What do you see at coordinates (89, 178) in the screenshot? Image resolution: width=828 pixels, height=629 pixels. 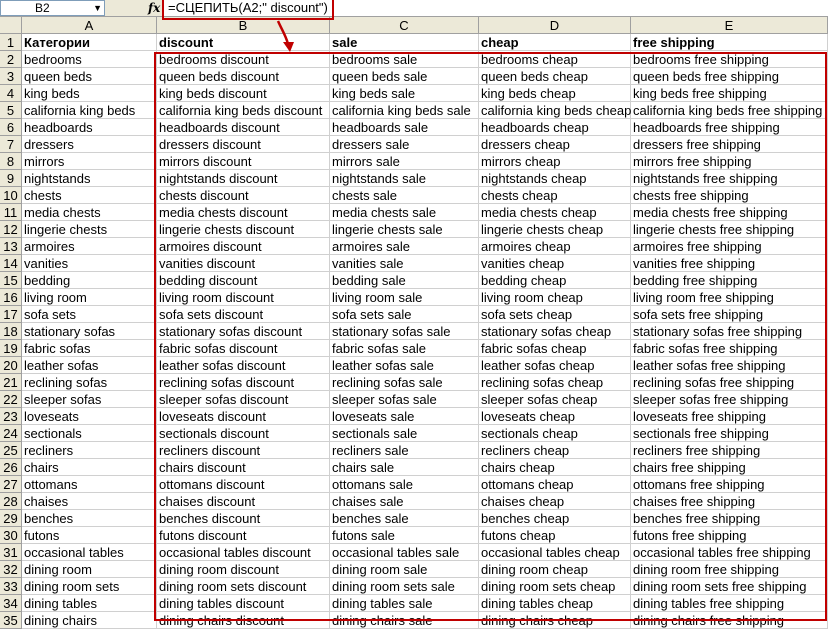 I see `cell-a9: nightstands` at bounding box center [89, 178].